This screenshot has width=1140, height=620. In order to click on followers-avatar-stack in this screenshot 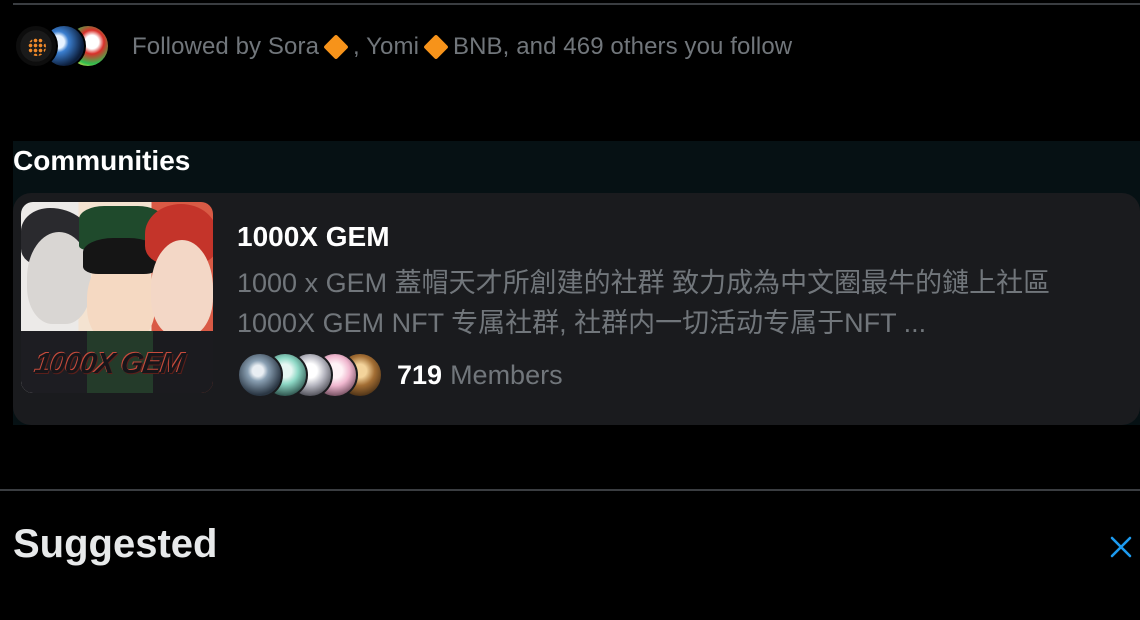, I will do `click(62, 47)`.